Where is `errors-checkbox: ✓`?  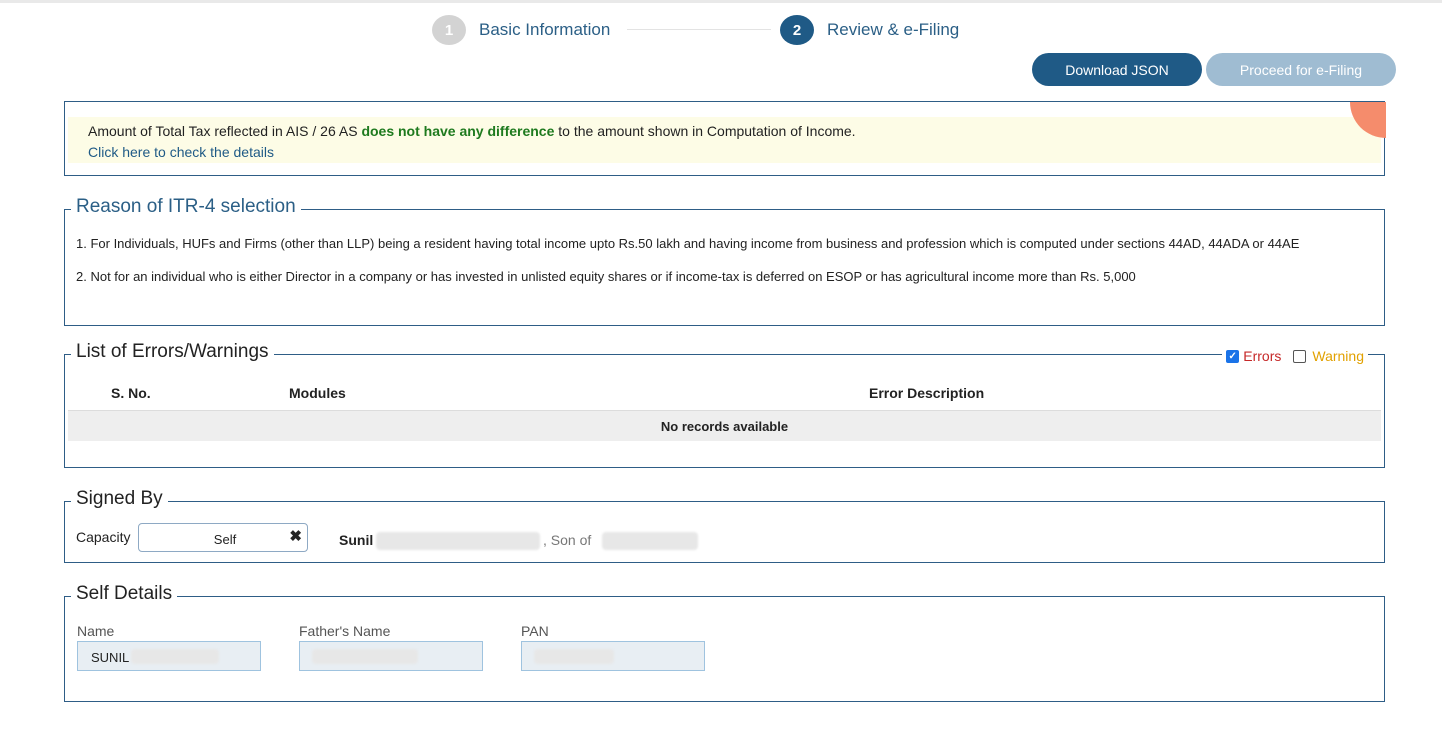 errors-checkbox: ✓ is located at coordinates (1233, 356).